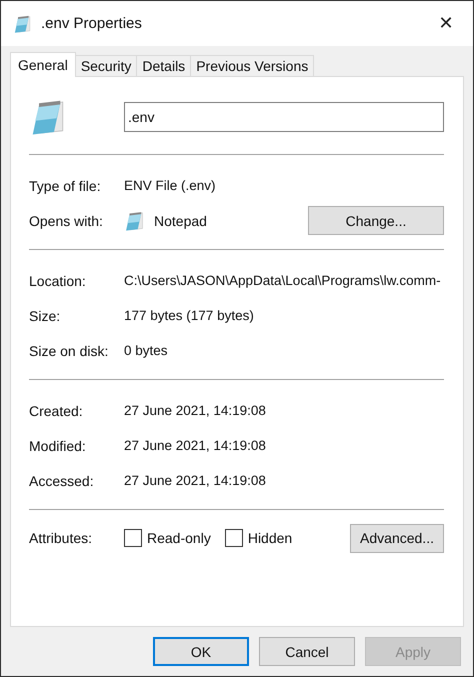 The width and height of the screenshot is (474, 677). I want to click on checkbox-label: Hidden, so click(270, 538).